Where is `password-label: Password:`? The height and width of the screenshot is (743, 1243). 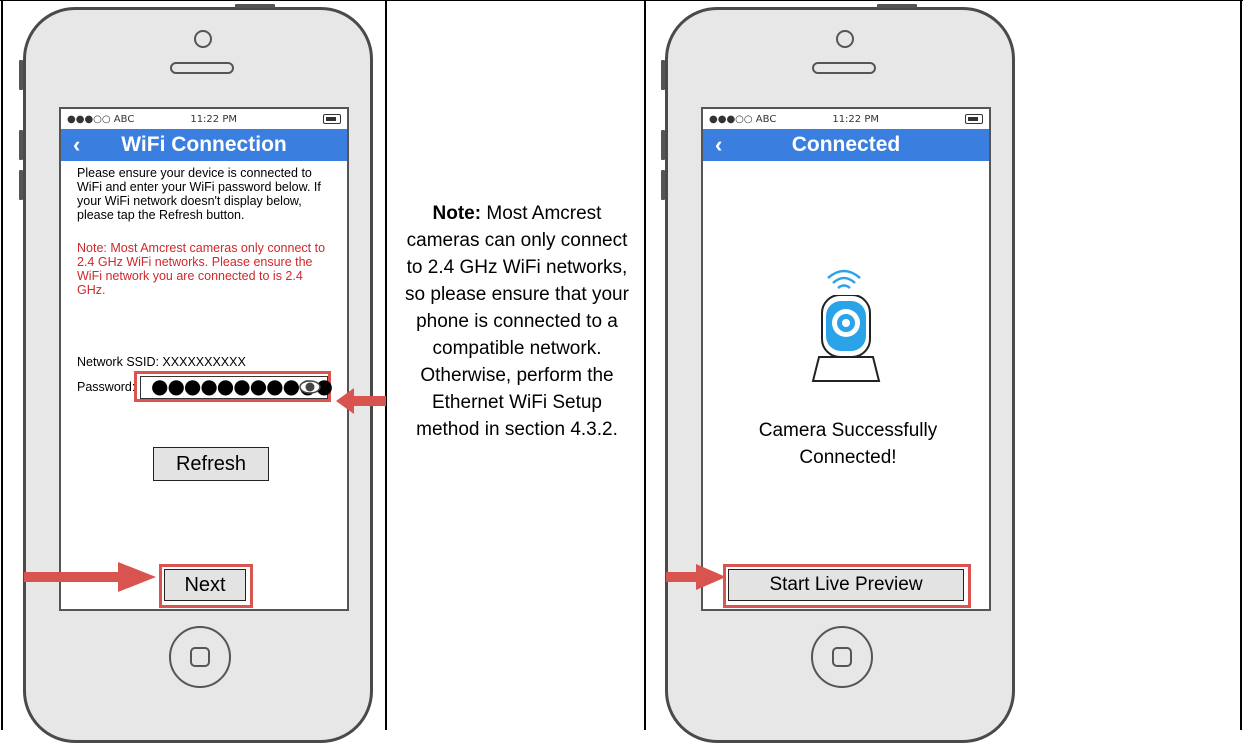
password-label: Password: is located at coordinates (106, 387).